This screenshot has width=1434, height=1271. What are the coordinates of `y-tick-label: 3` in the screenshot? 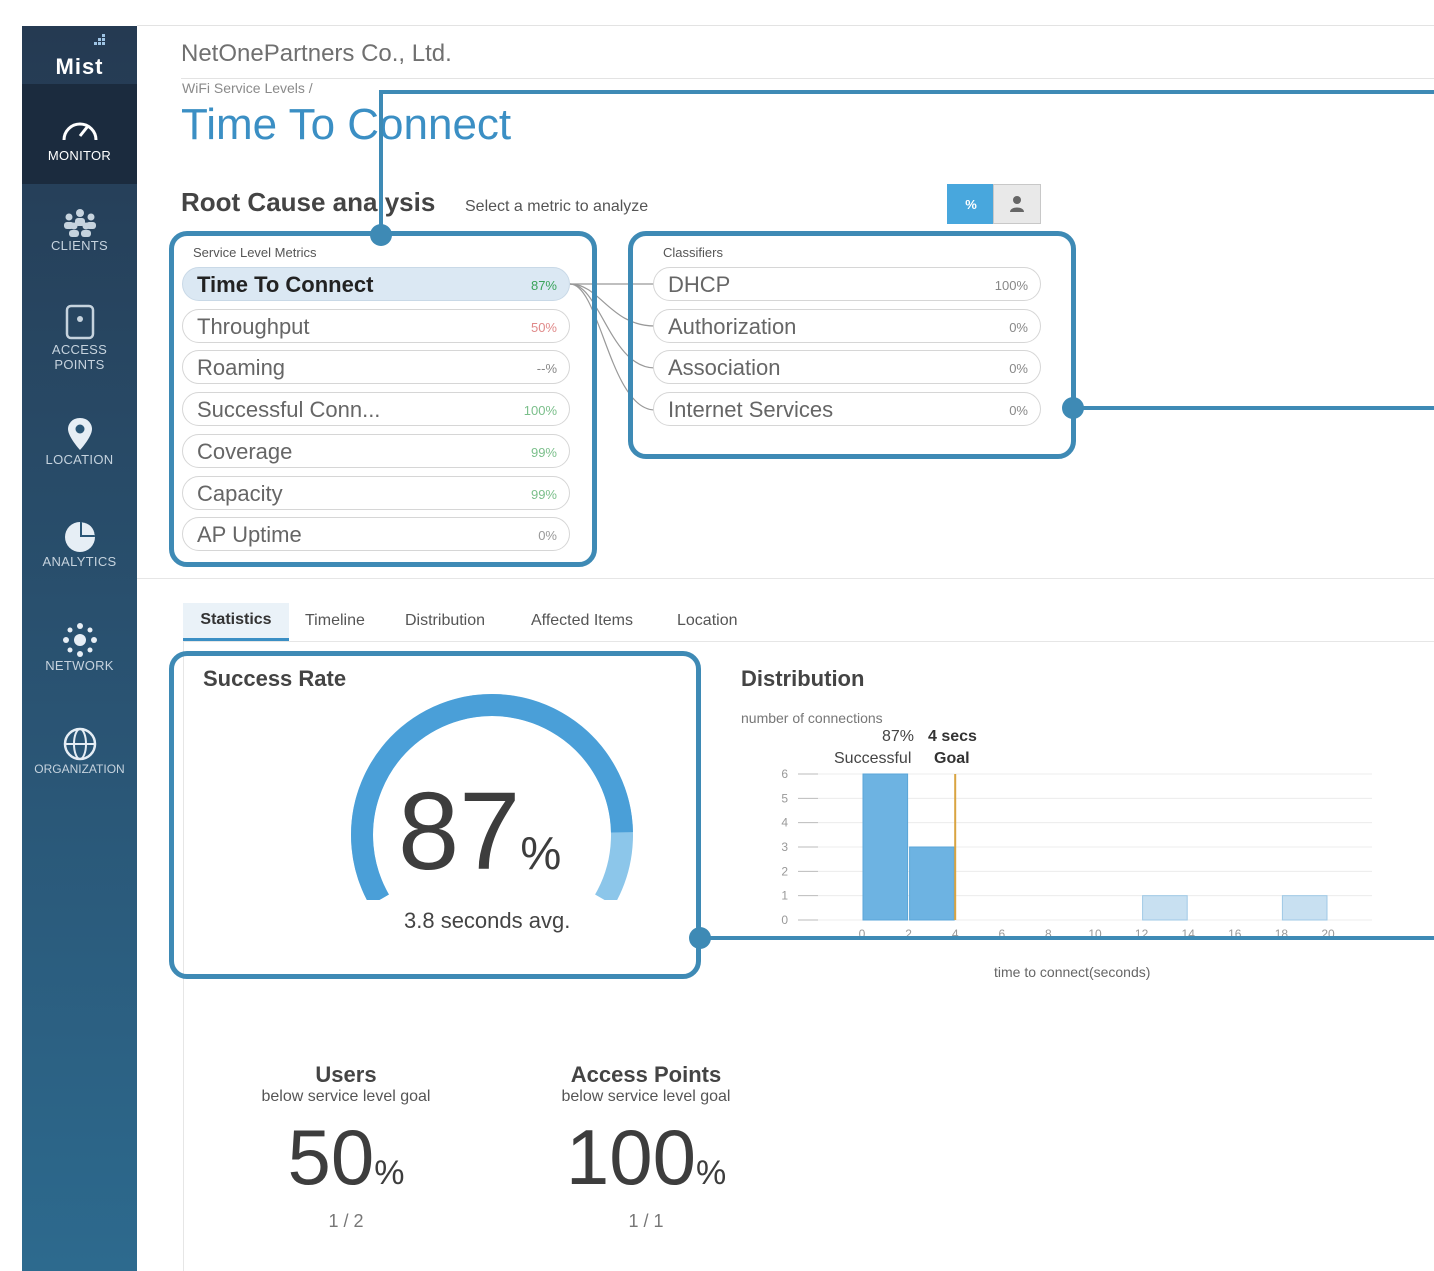 It's located at (784, 847).